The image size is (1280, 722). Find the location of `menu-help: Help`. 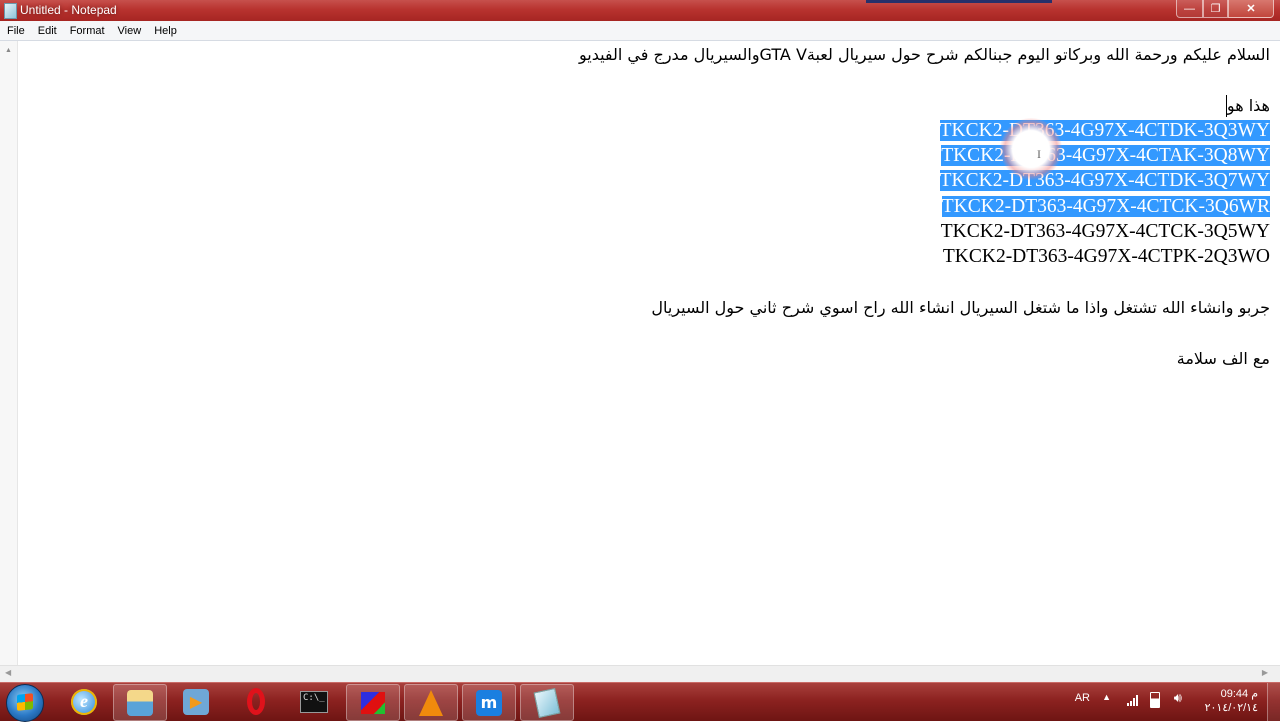

menu-help: Help is located at coordinates (165, 31).